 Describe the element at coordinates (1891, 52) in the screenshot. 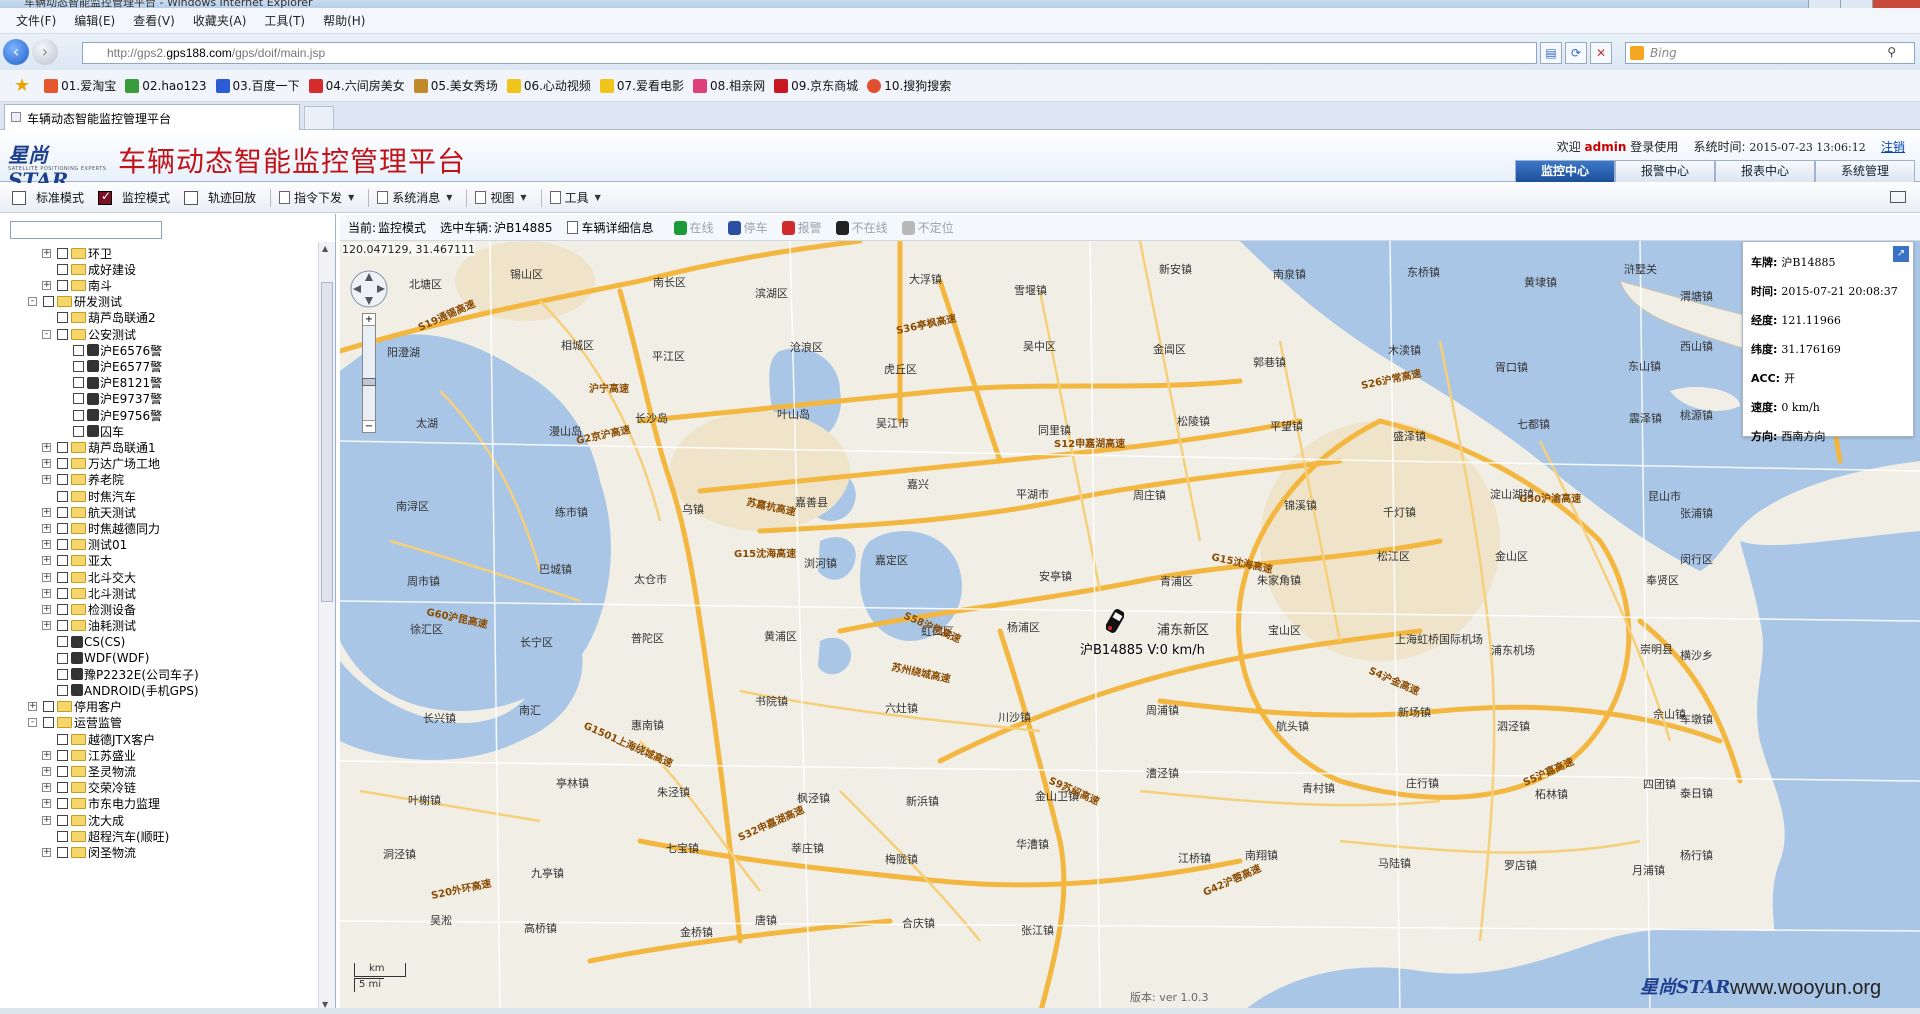

I see `search-icon: ⚲` at that location.